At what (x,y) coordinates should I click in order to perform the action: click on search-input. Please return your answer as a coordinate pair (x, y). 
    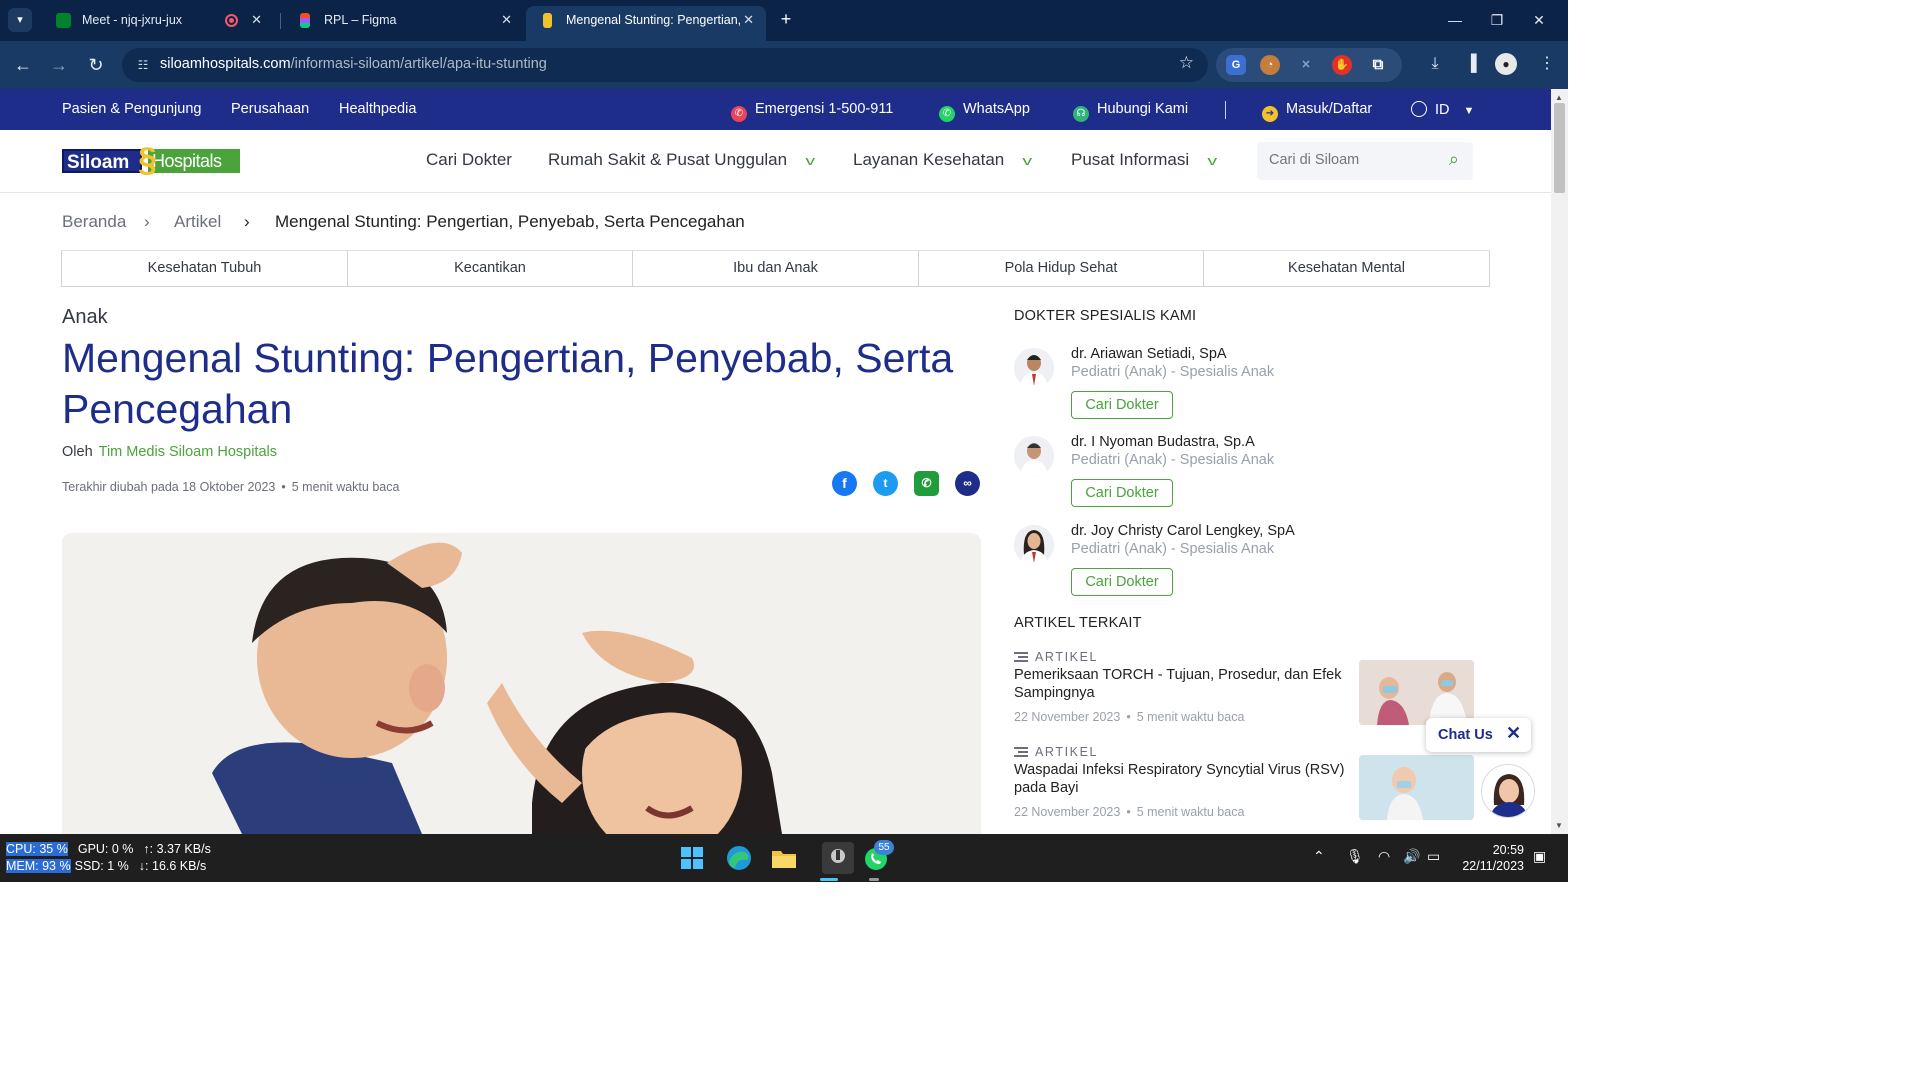
    Looking at the image, I should click on (1354, 160).